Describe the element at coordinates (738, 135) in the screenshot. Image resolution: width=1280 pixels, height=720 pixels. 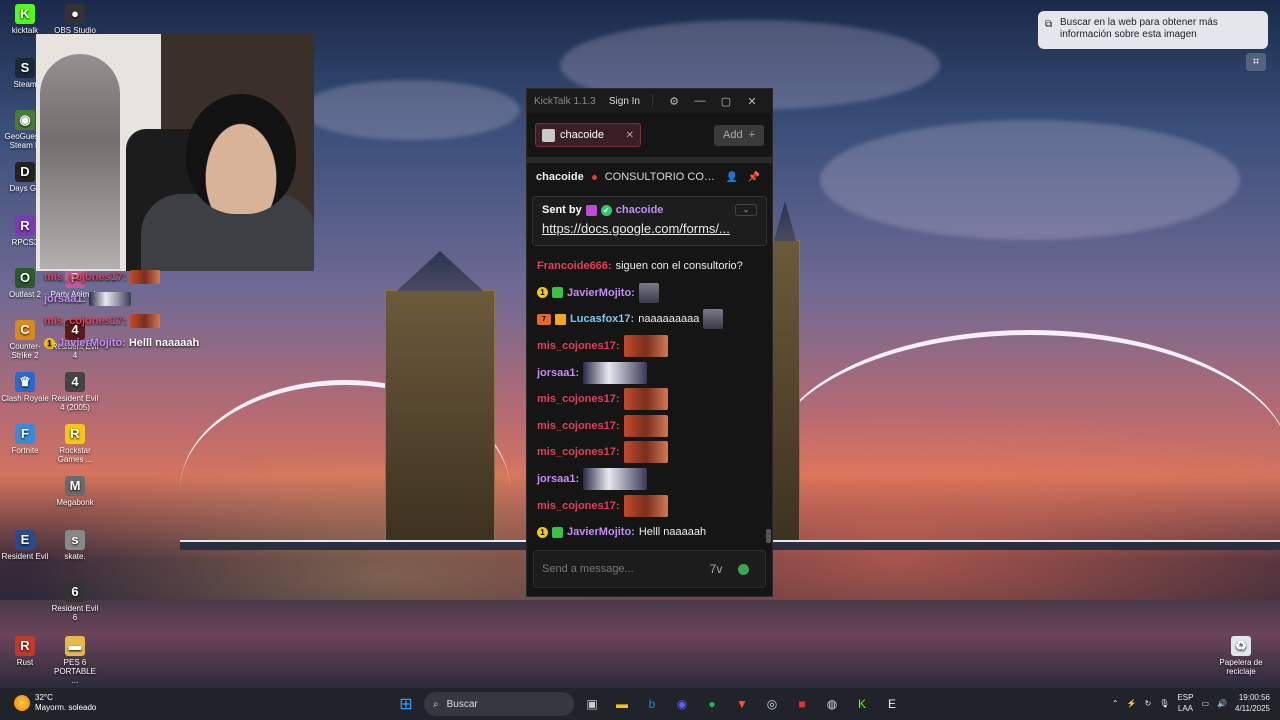
I see `add-chatroom-button: Add +` at that location.